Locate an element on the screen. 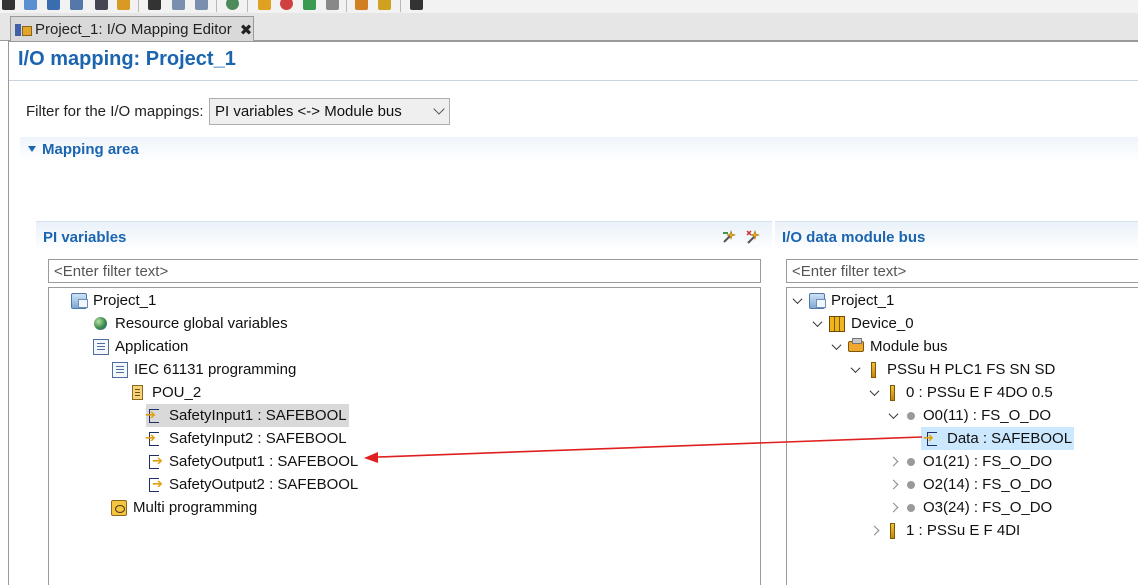  io-data-header: I/O data module bus is located at coordinates (956, 236).